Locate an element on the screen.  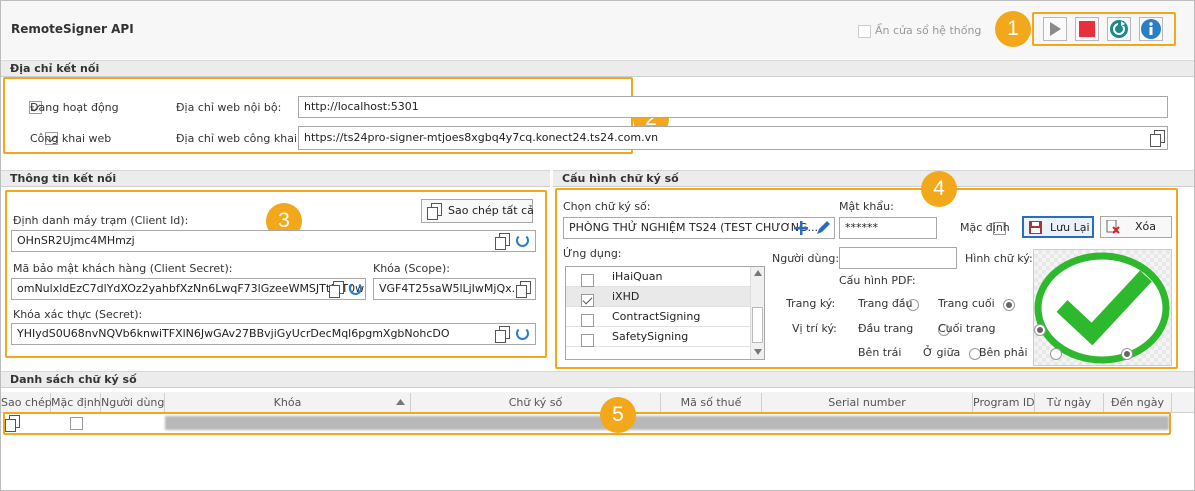
add-cert-icon is located at coordinates (801, 228).